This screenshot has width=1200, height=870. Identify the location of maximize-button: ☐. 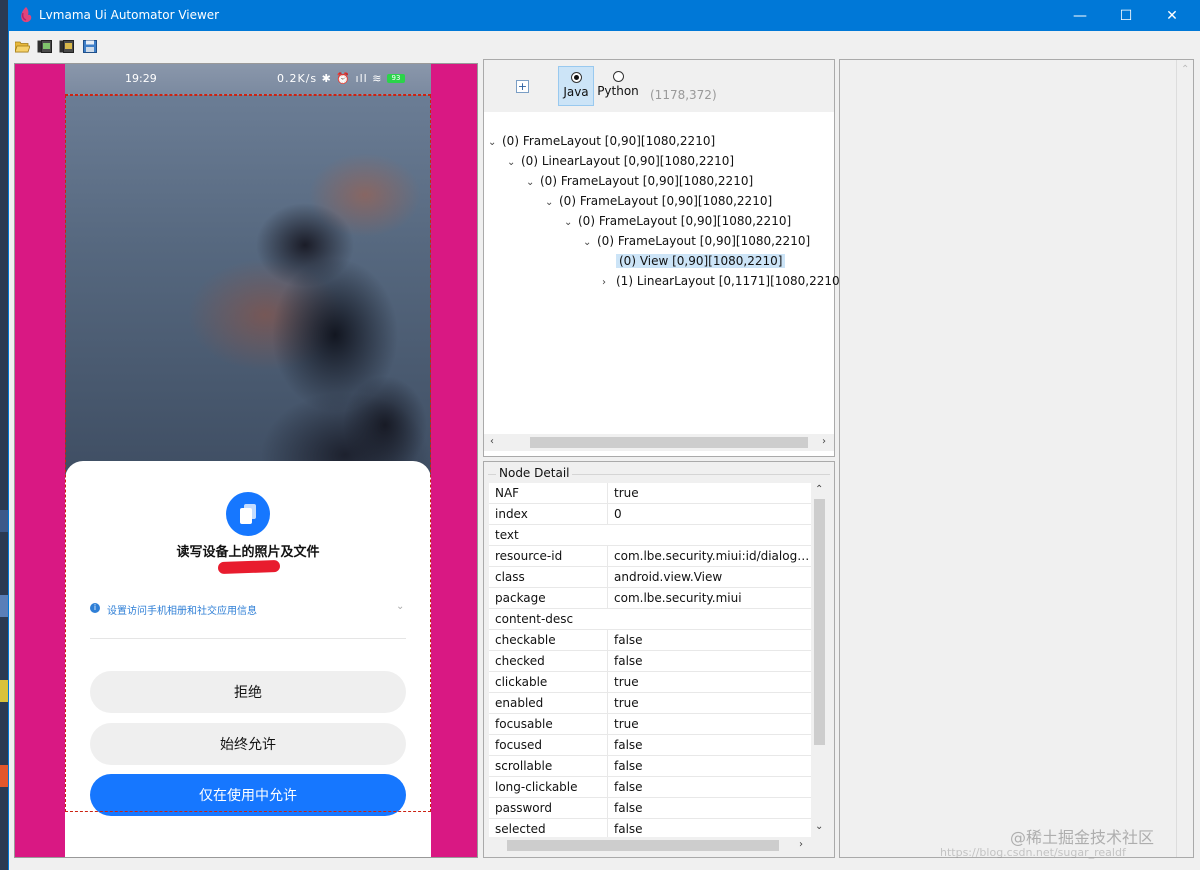
(1126, 15).